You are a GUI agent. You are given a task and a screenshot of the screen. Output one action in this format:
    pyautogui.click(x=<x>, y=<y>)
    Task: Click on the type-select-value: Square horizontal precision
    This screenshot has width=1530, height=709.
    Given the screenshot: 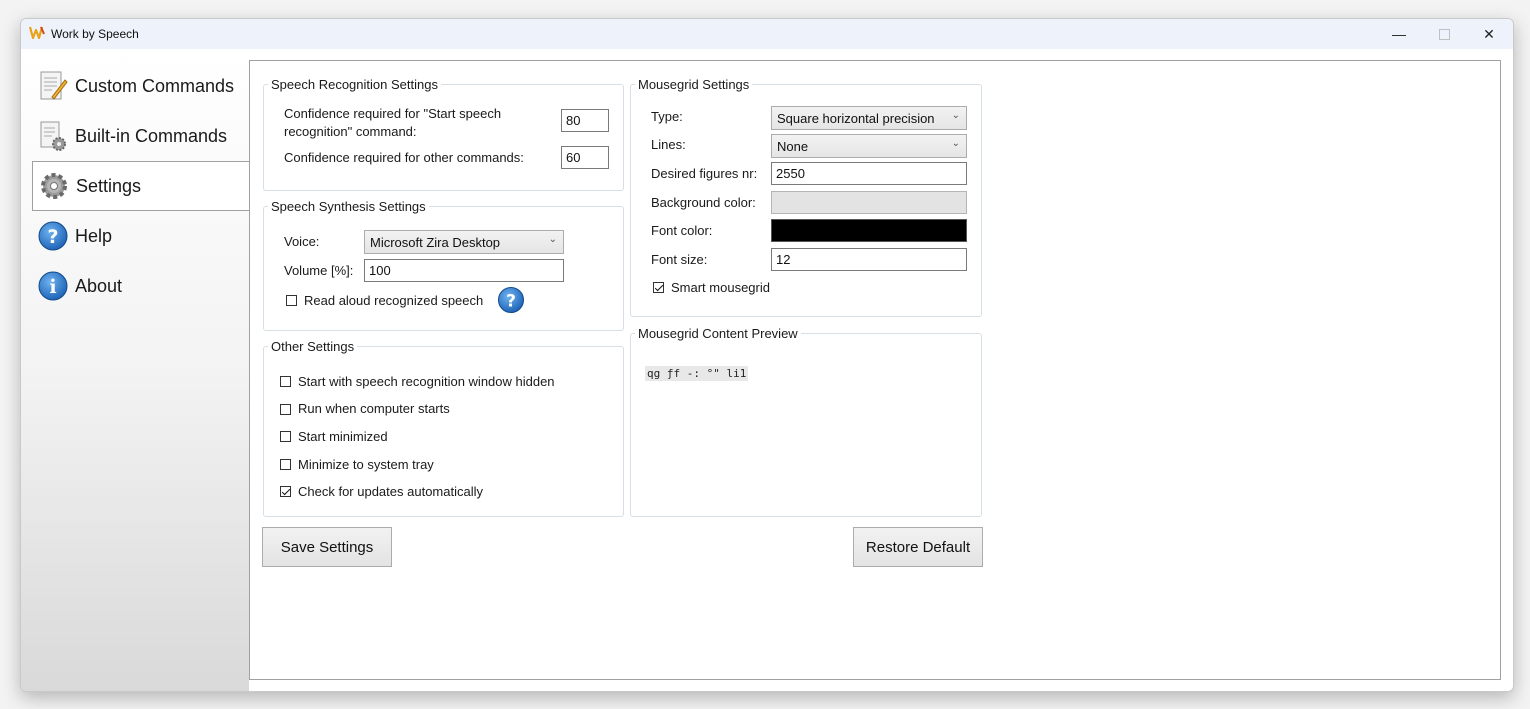 What is the action you would take?
    pyautogui.click(x=856, y=118)
    